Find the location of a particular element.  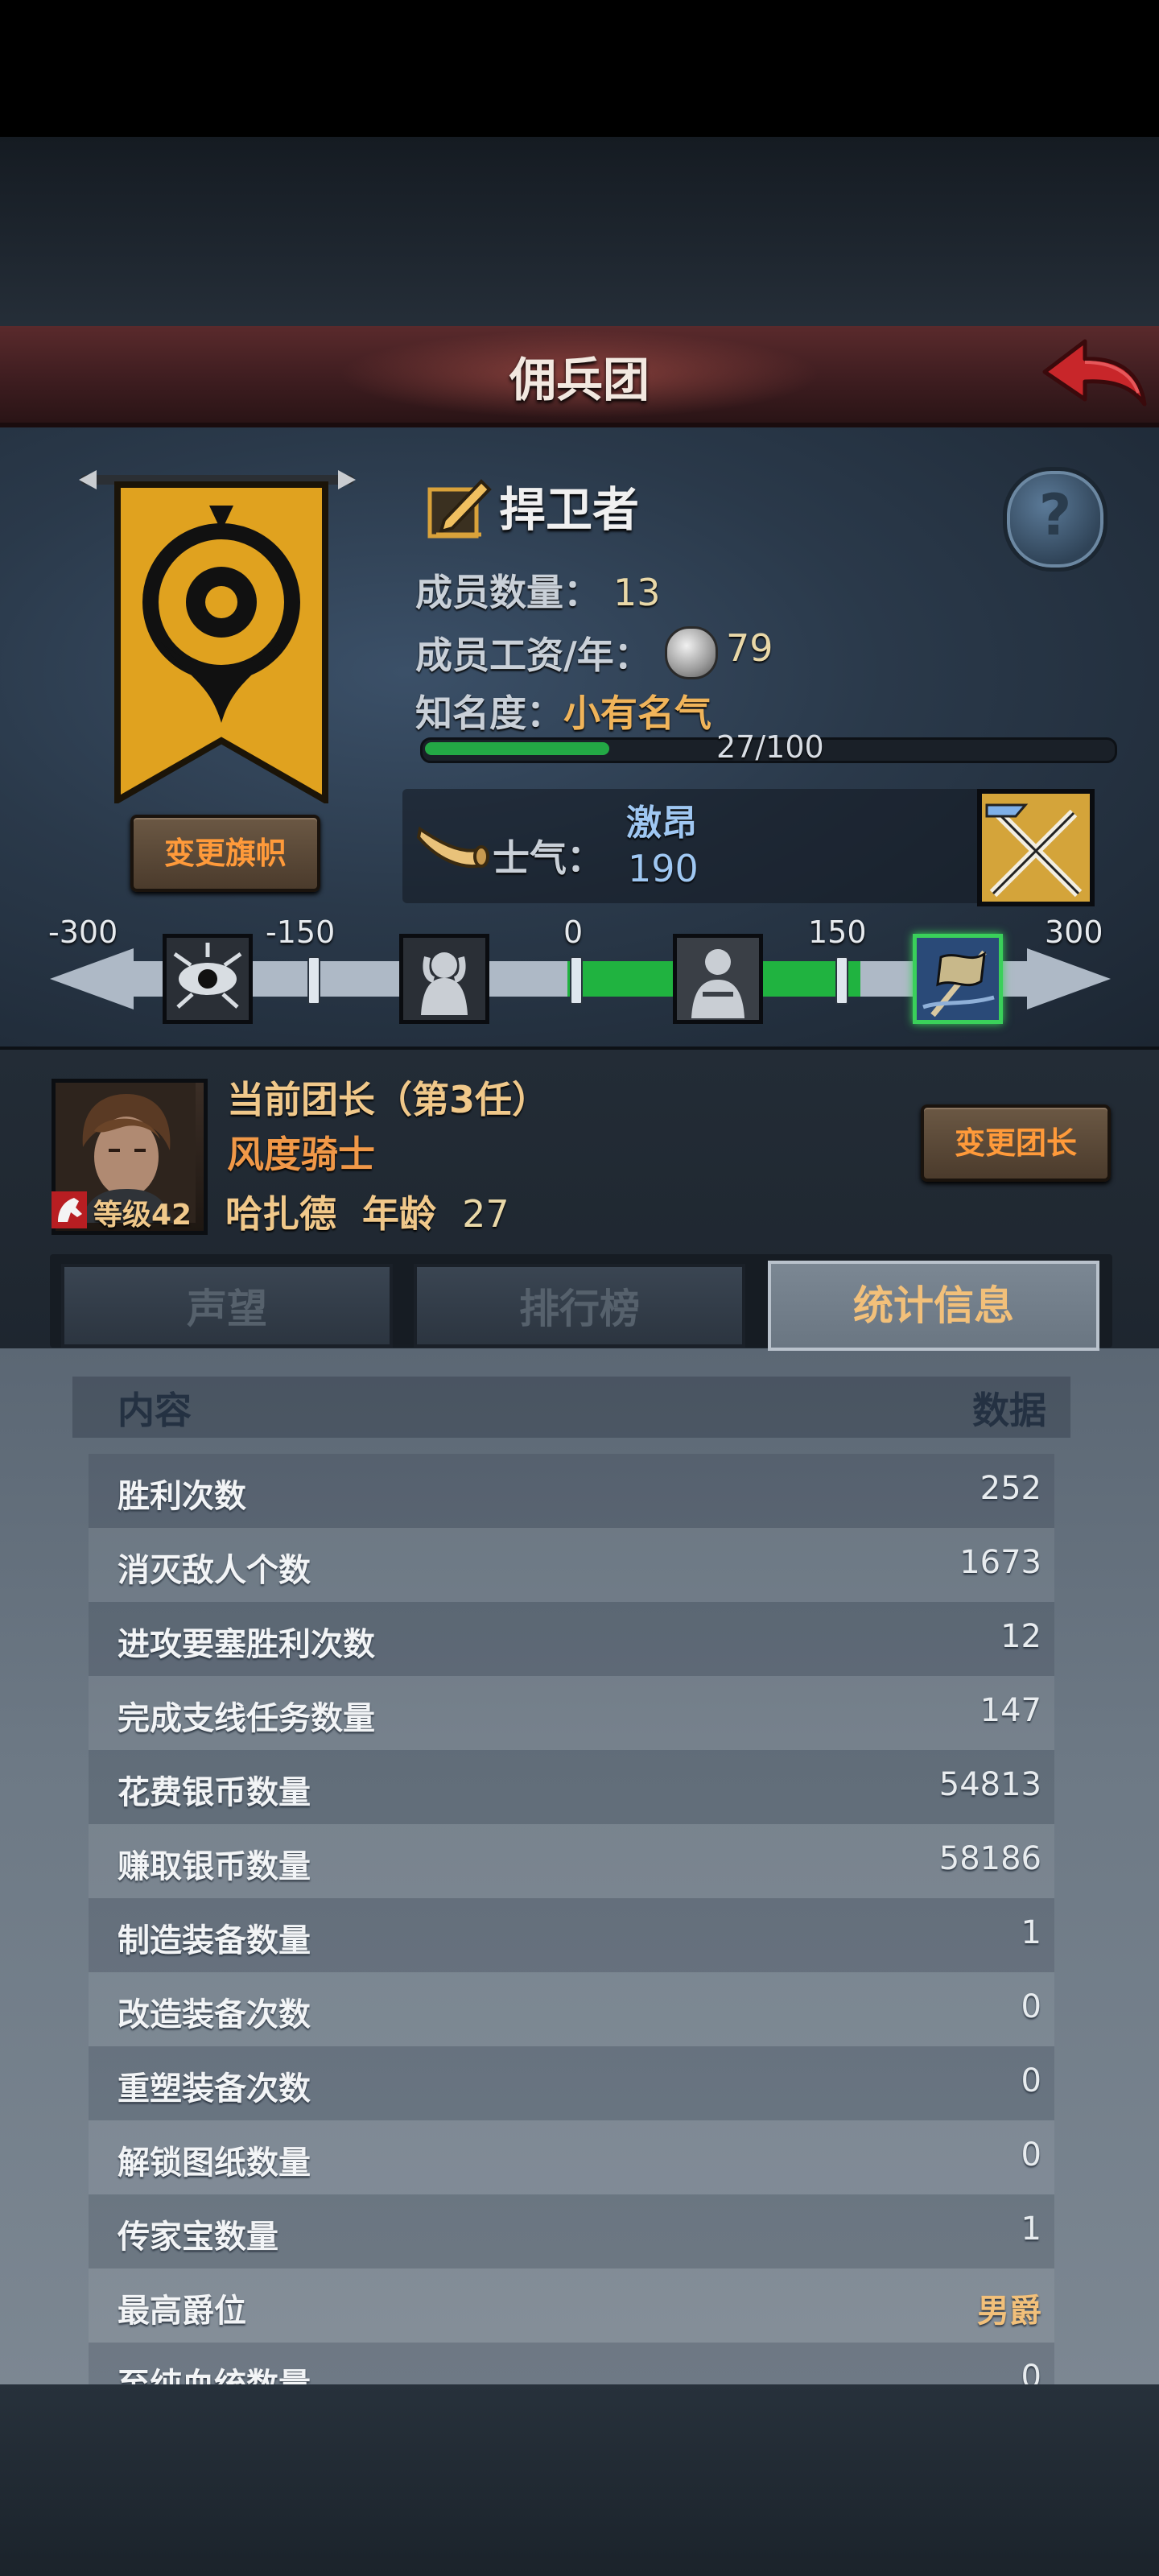

horse-icon is located at coordinates (69, 1209).